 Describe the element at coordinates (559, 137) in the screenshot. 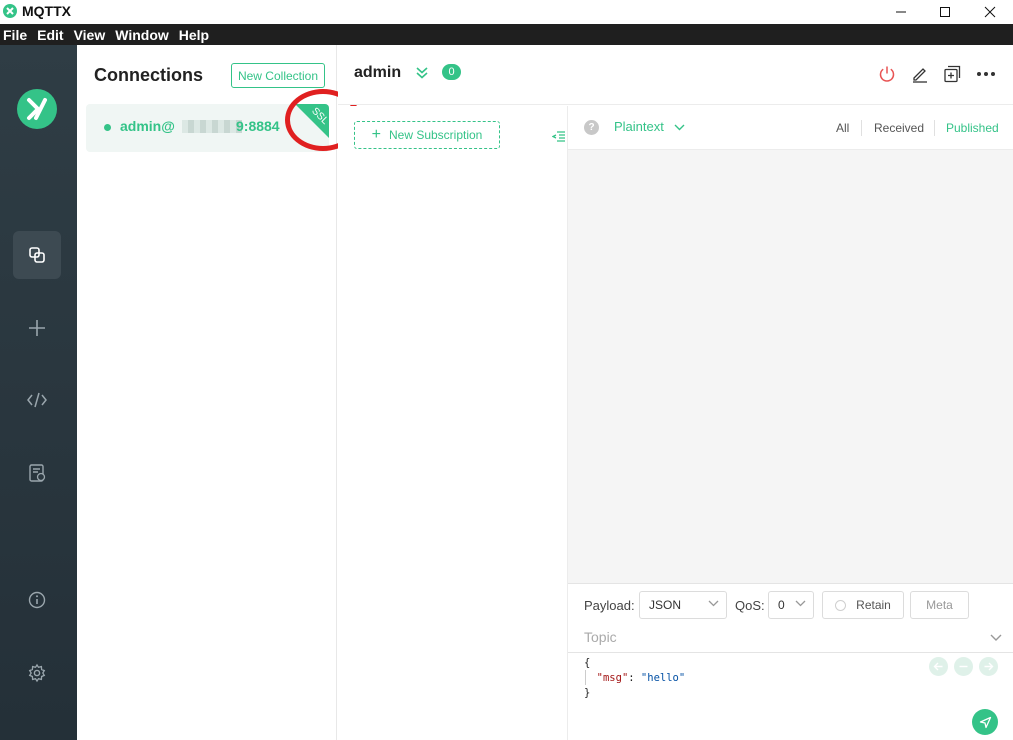

I see `collapse-subscriptions-icon` at that location.